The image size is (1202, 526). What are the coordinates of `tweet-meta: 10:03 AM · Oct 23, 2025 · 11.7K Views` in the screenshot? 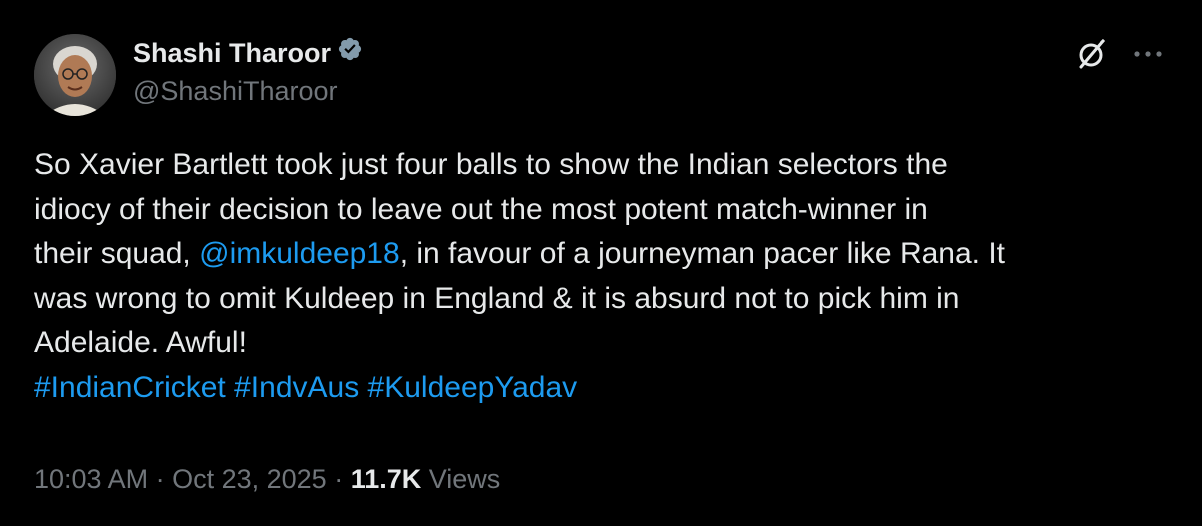 It's located at (267, 479).